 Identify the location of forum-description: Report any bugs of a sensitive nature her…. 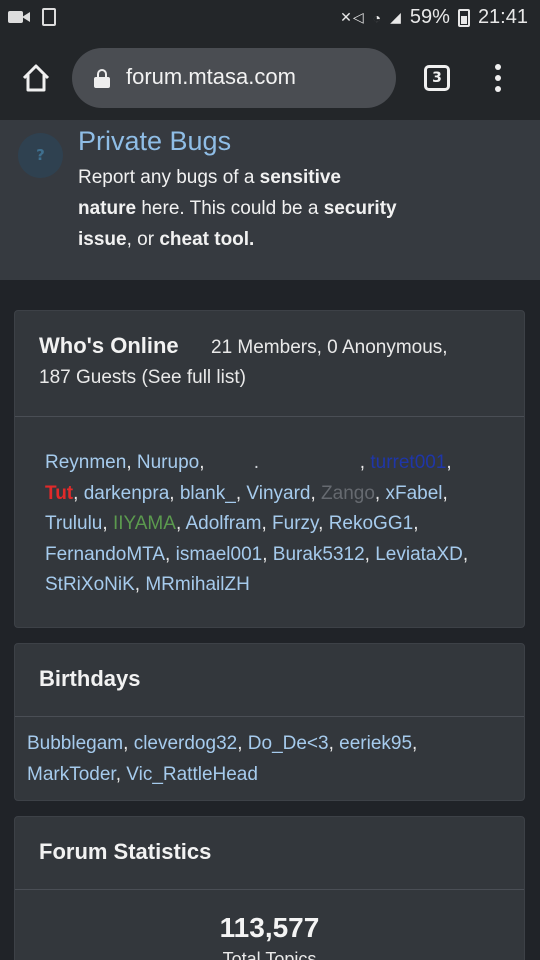
(237, 208).